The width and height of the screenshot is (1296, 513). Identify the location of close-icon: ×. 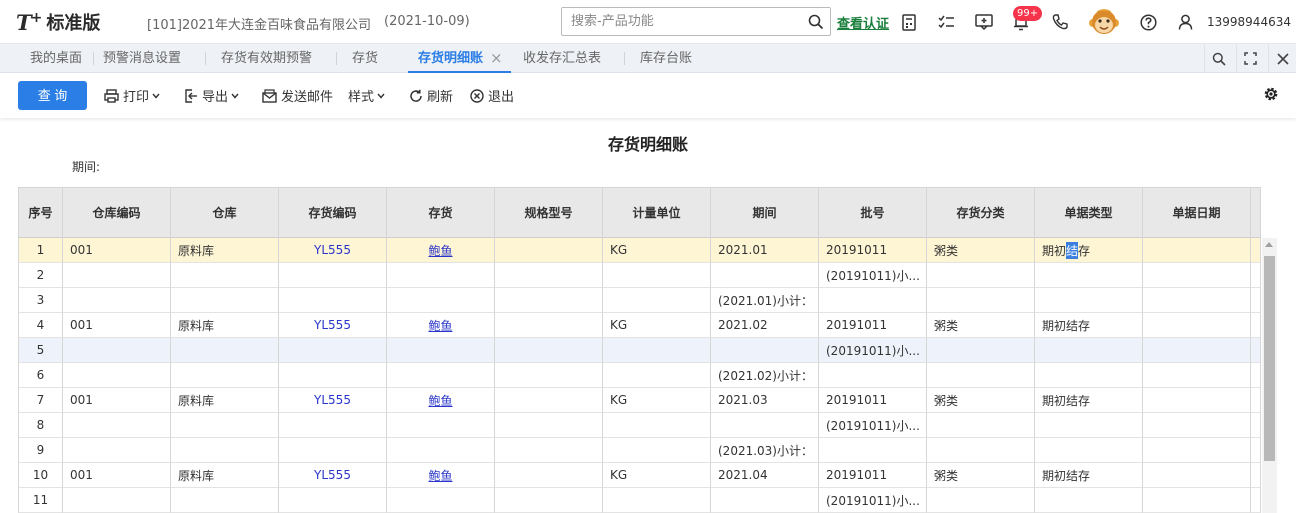
(496, 58).